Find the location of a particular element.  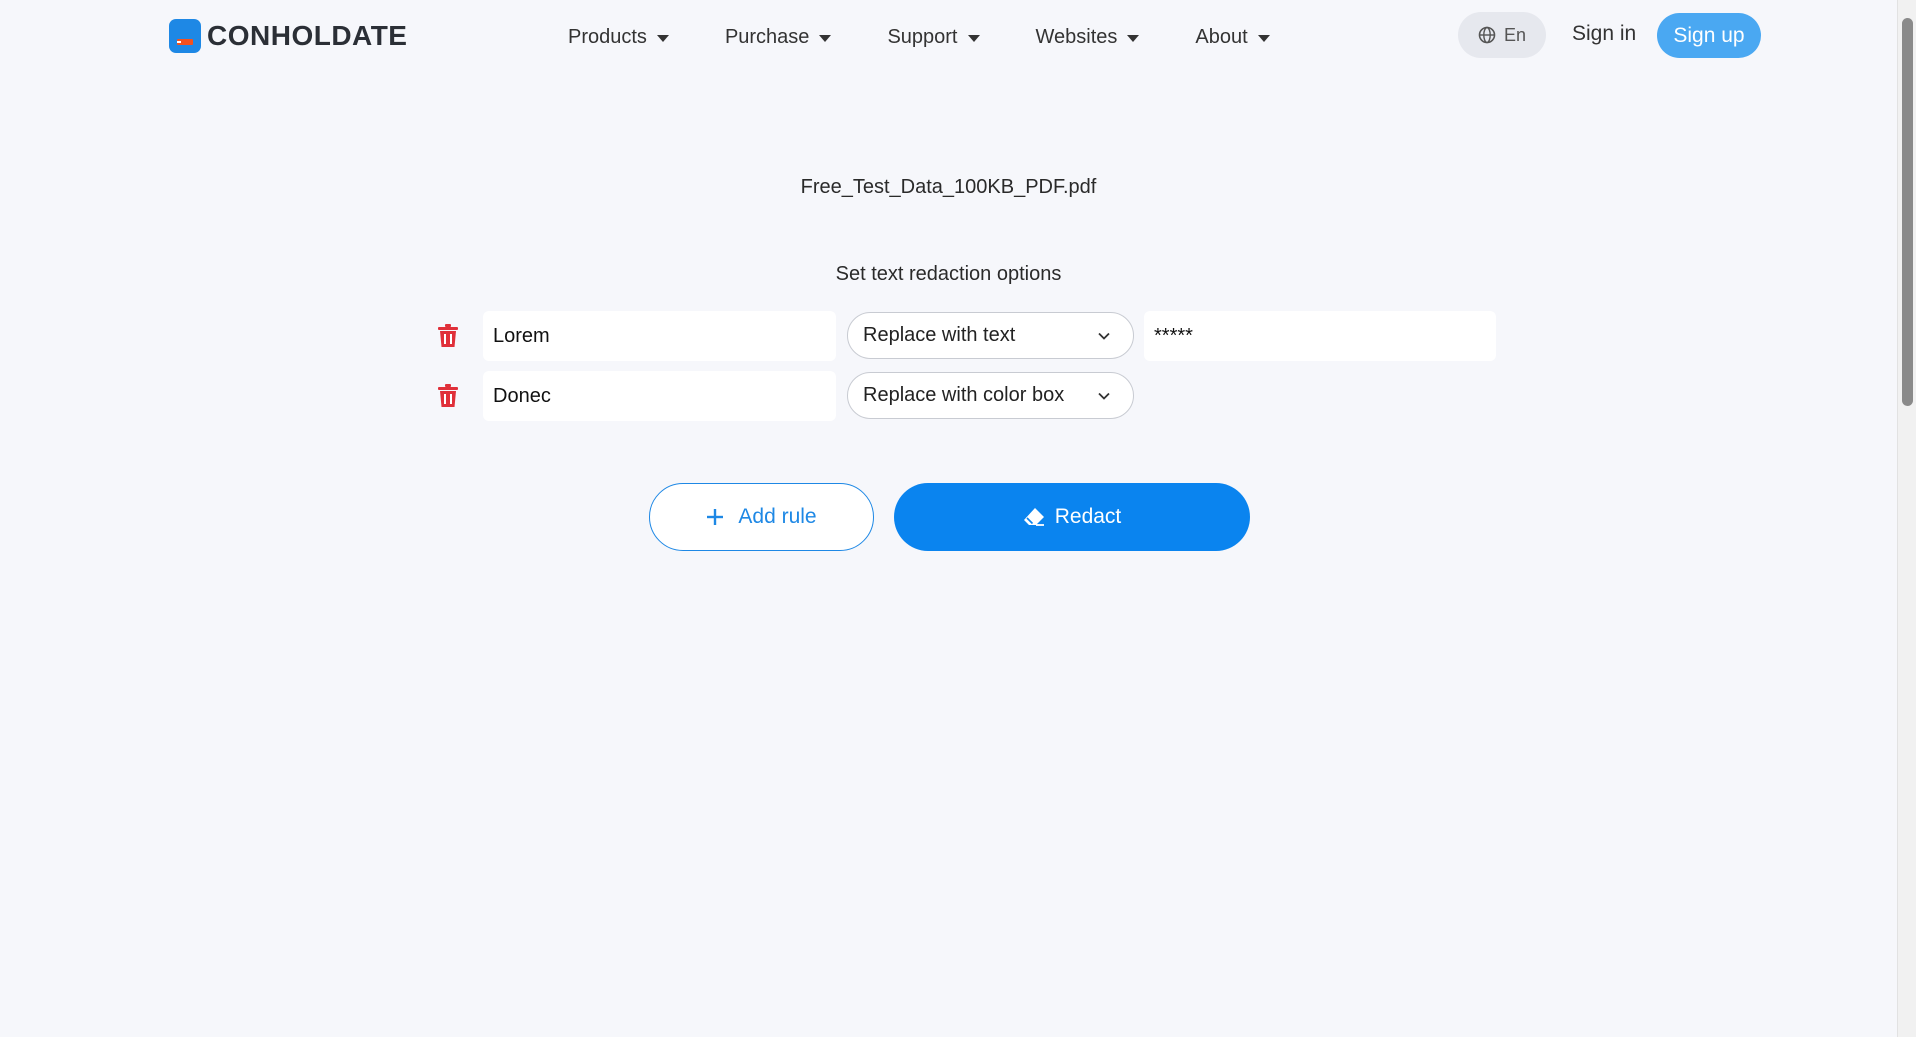

action-select: Replace with color box is located at coordinates (990, 395).